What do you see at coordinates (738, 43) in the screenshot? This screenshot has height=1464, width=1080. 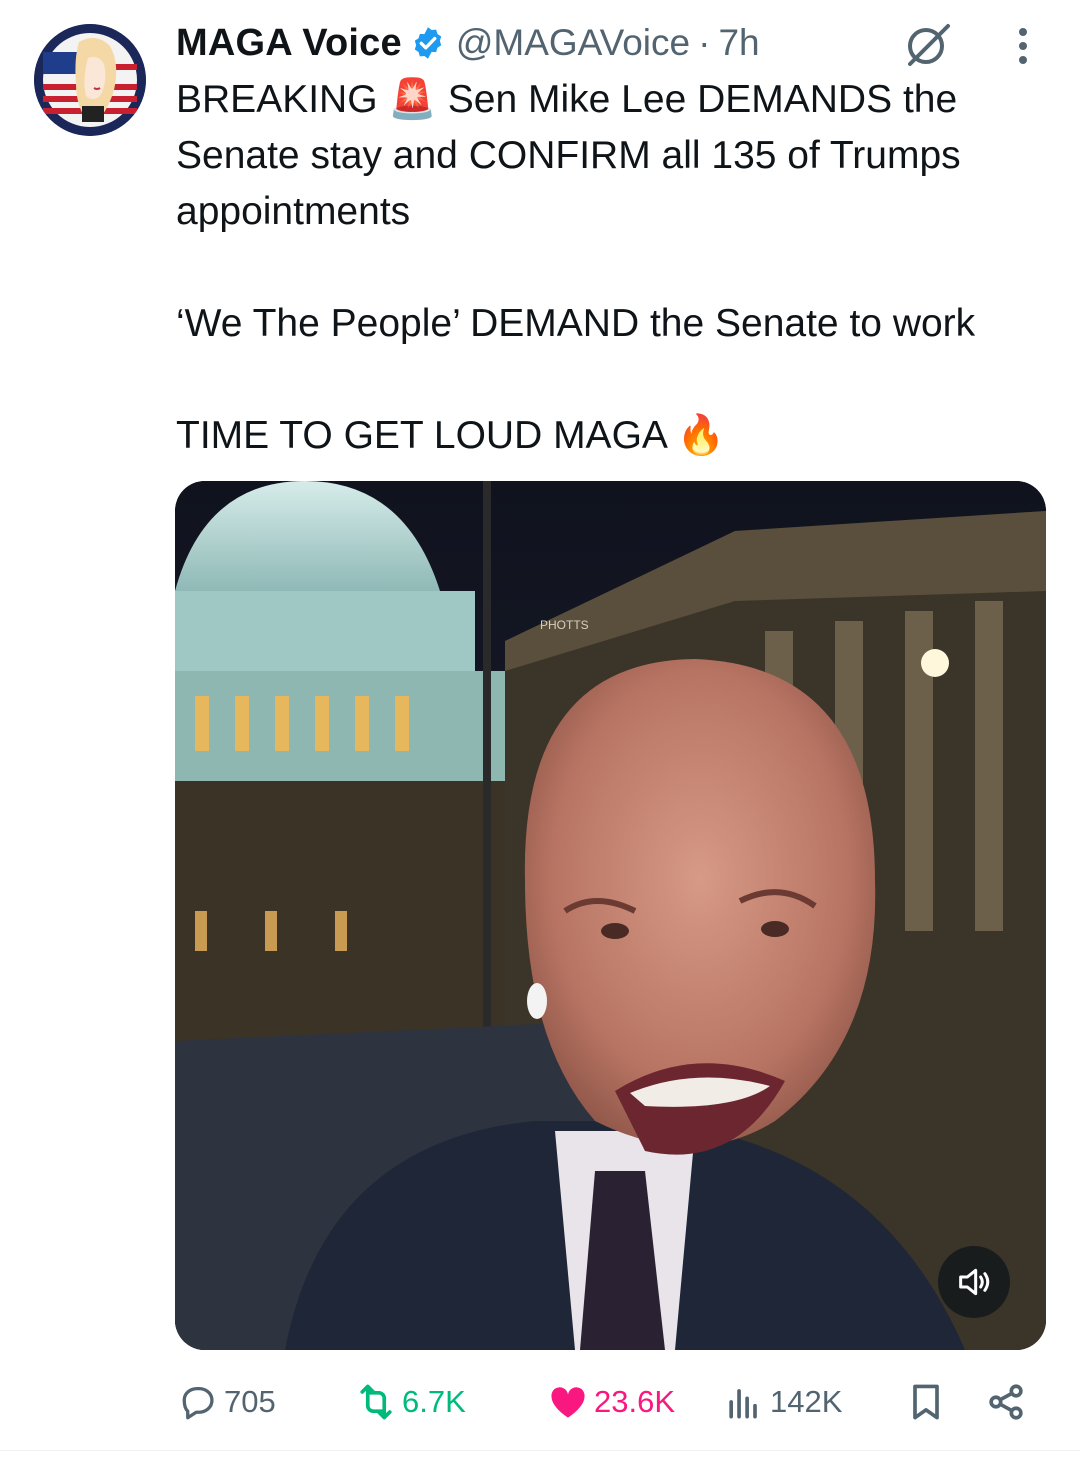 I see `post-time: 7h` at bounding box center [738, 43].